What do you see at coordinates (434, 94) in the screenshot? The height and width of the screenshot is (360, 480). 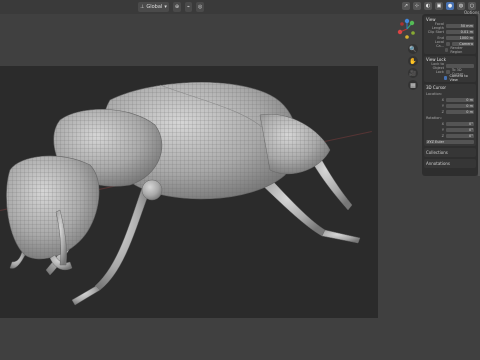 I see `location-label: Location:` at bounding box center [434, 94].